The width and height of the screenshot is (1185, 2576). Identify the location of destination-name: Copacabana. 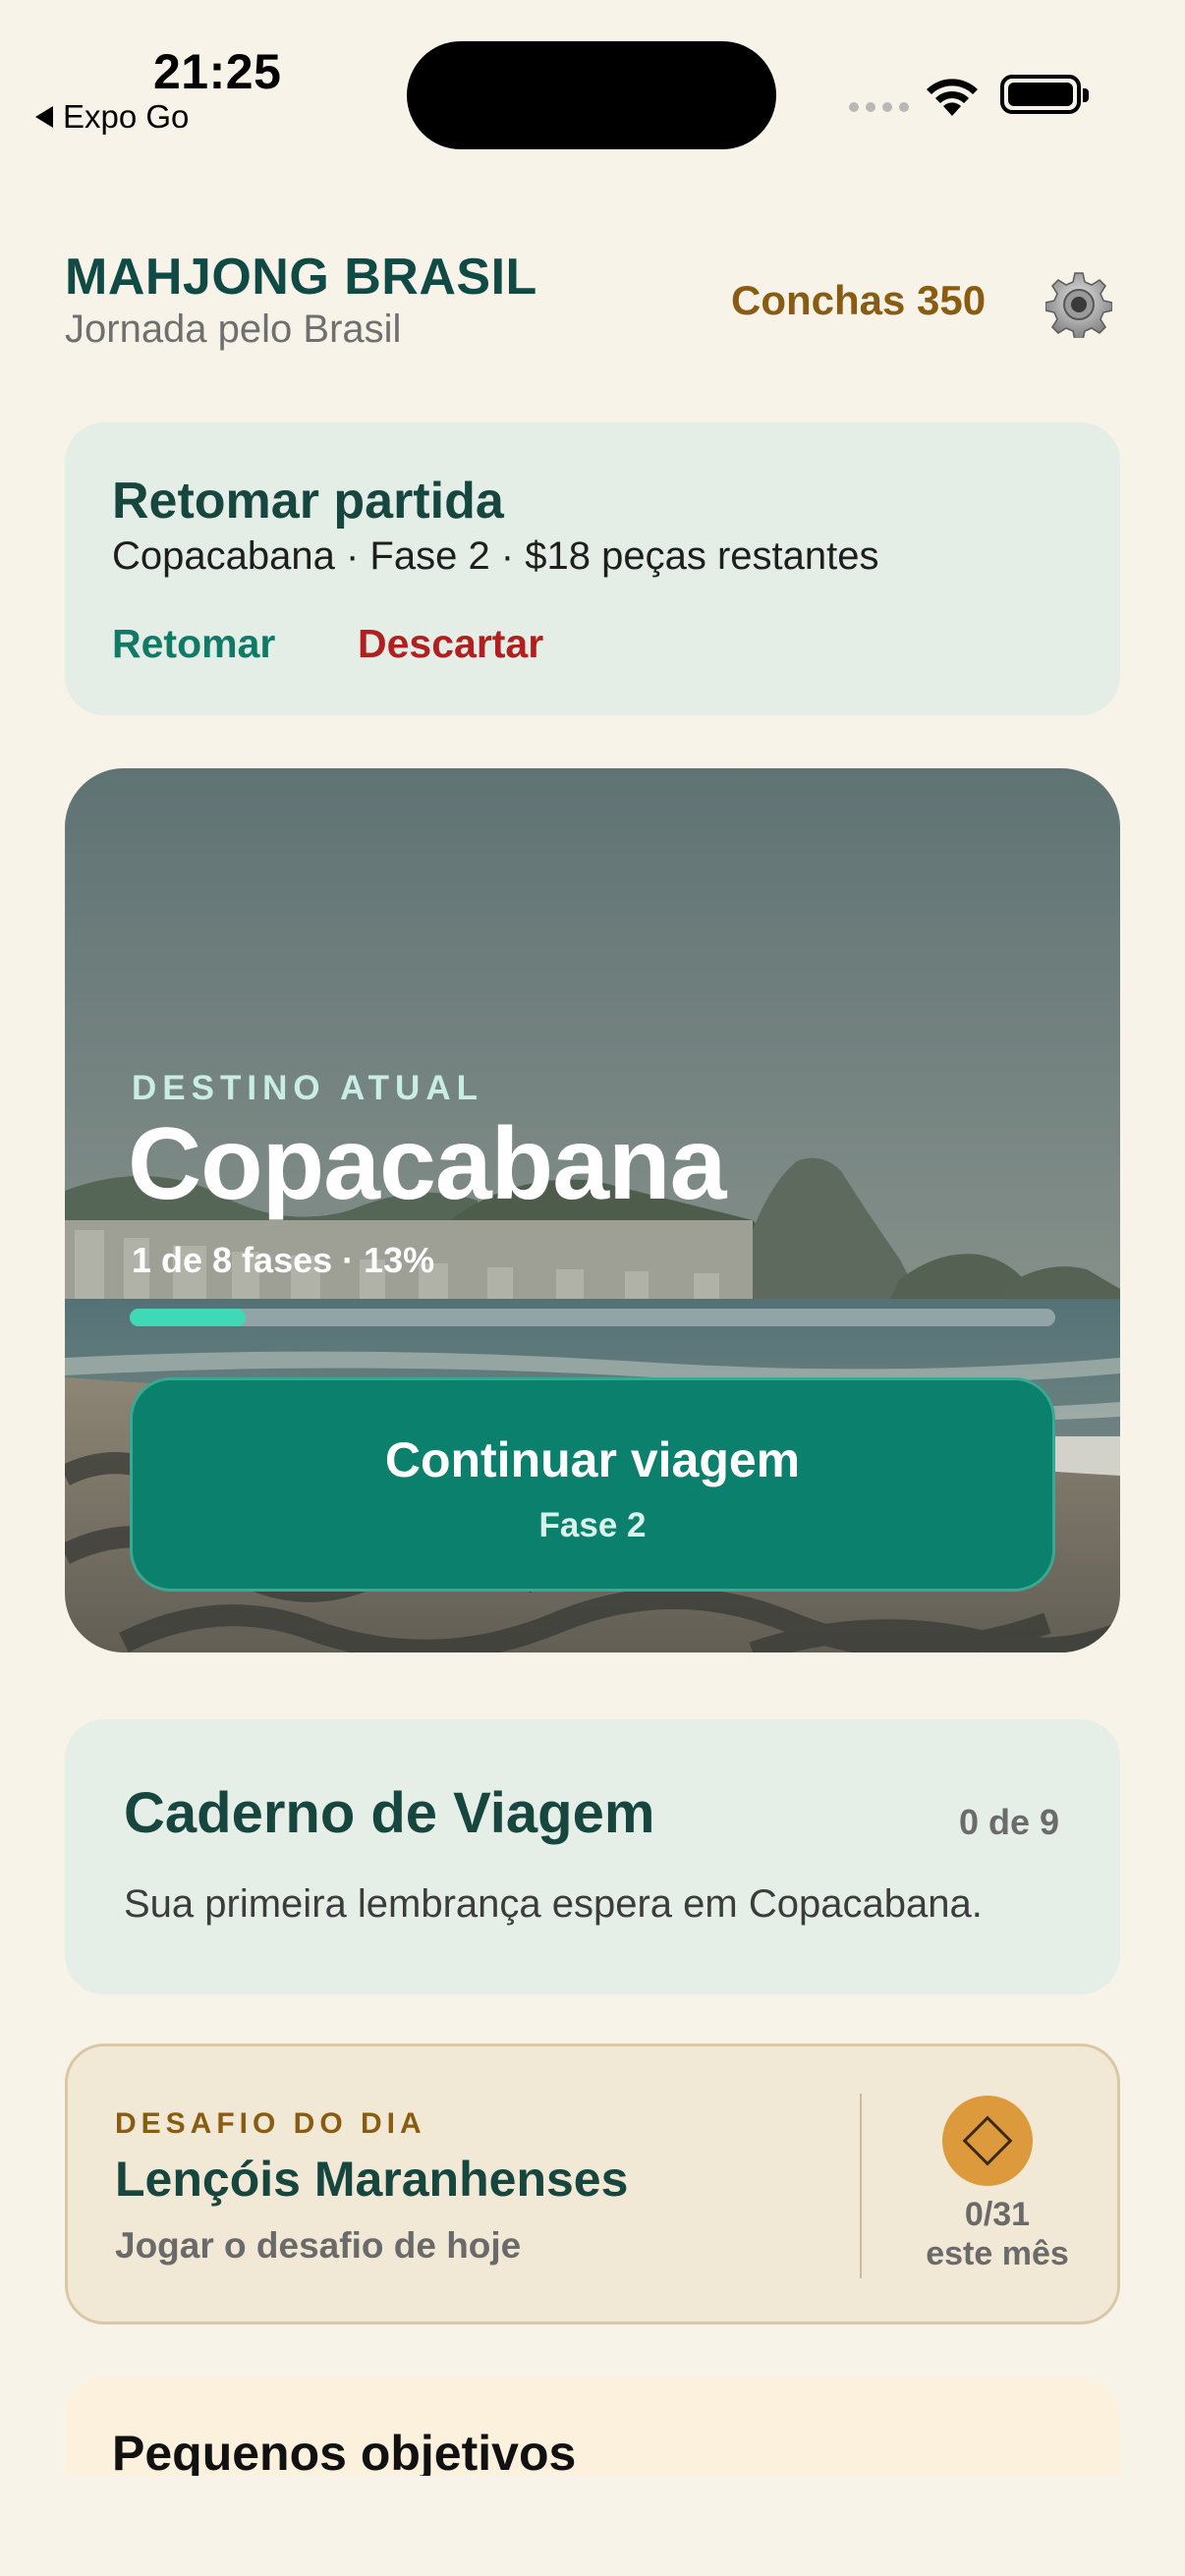
(427, 1164).